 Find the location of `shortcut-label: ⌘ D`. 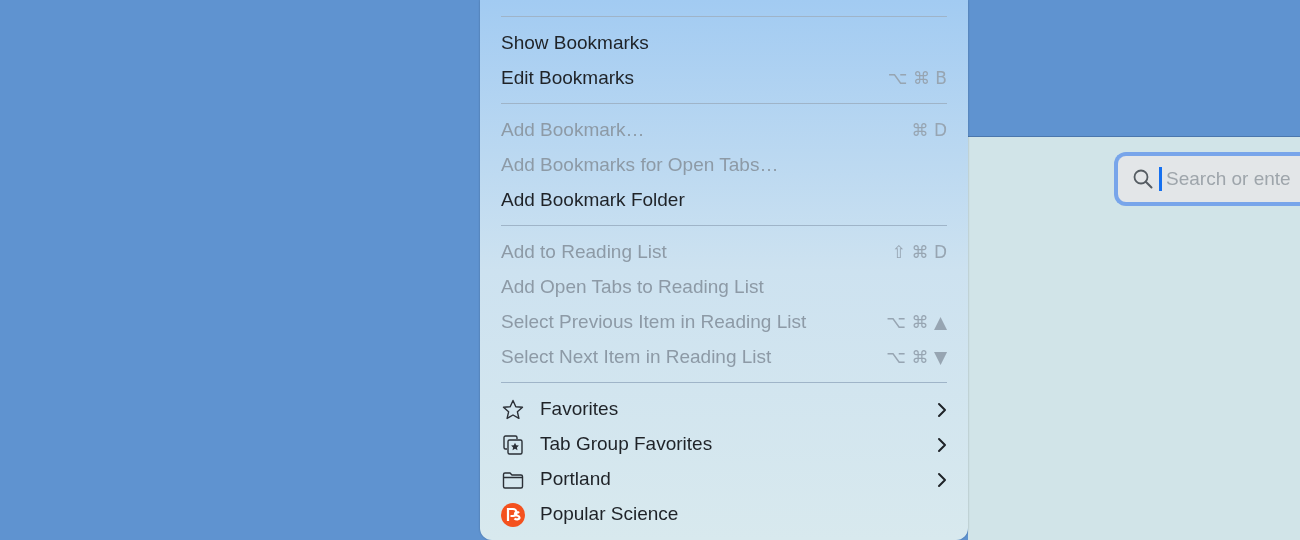

shortcut-label: ⌘ D is located at coordinates (929, 130).